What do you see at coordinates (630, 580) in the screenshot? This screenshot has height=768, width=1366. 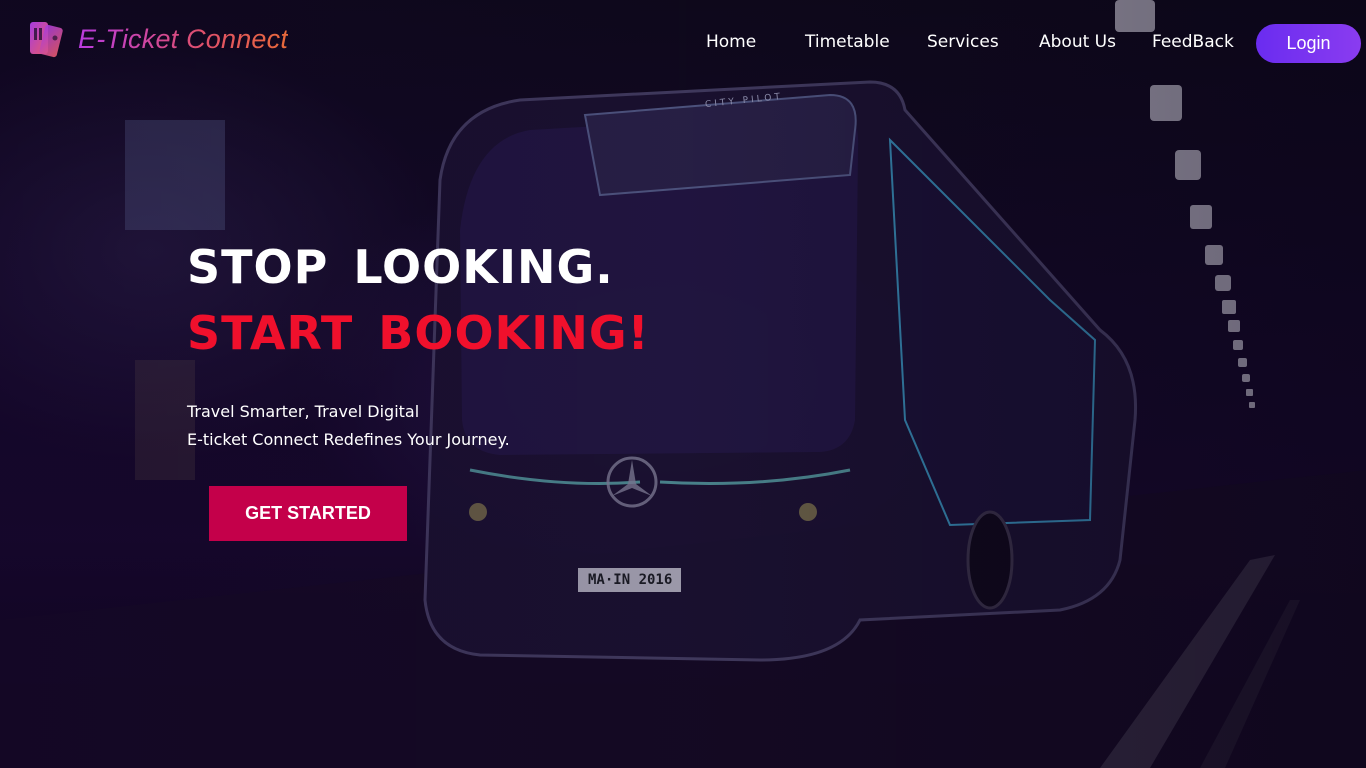 I see `license-plate-text: MA·IN 2016` at bounding box center [630, 580].